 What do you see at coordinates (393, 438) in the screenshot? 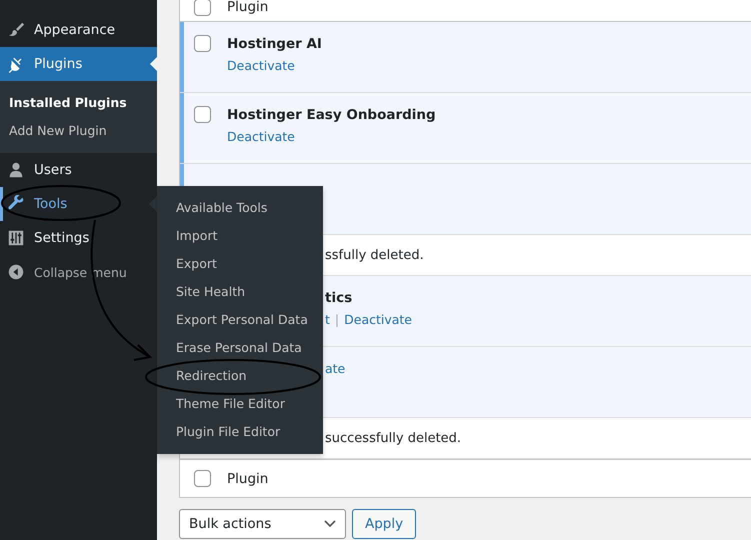
I see `notice-text: successfully deleted.` at bounding box center [393, 438].